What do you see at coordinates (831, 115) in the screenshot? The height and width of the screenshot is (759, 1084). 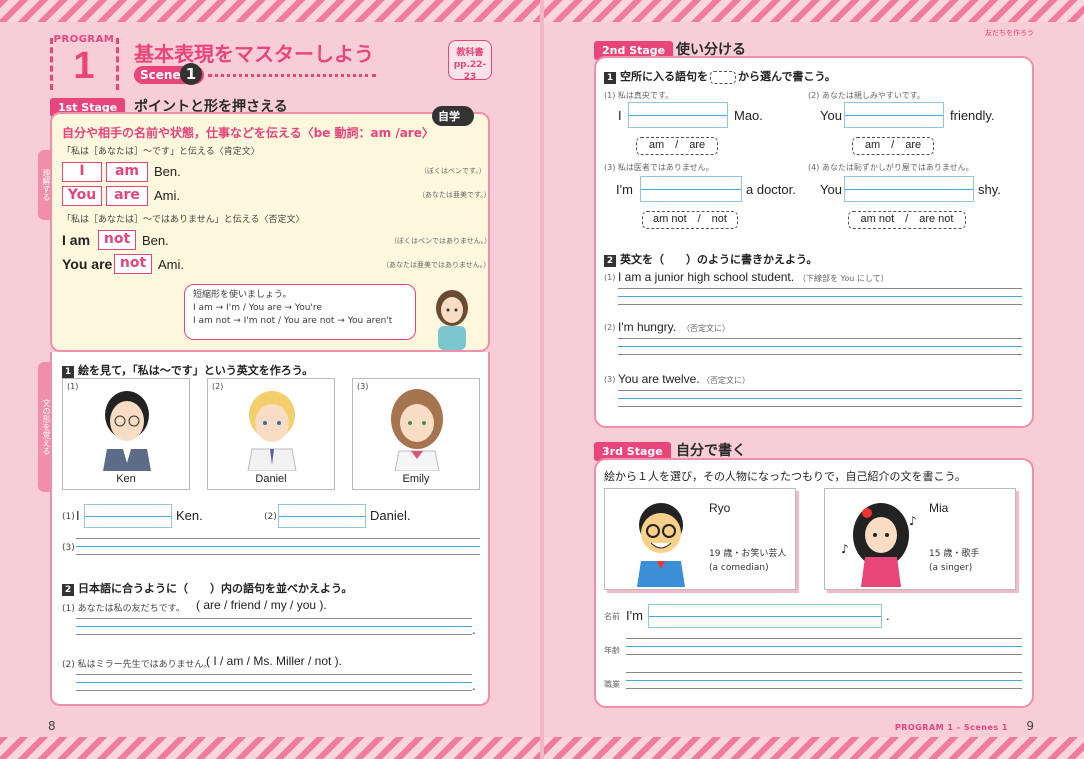 I see `s2-item2-pre: You` at bounding box center [831, 115].